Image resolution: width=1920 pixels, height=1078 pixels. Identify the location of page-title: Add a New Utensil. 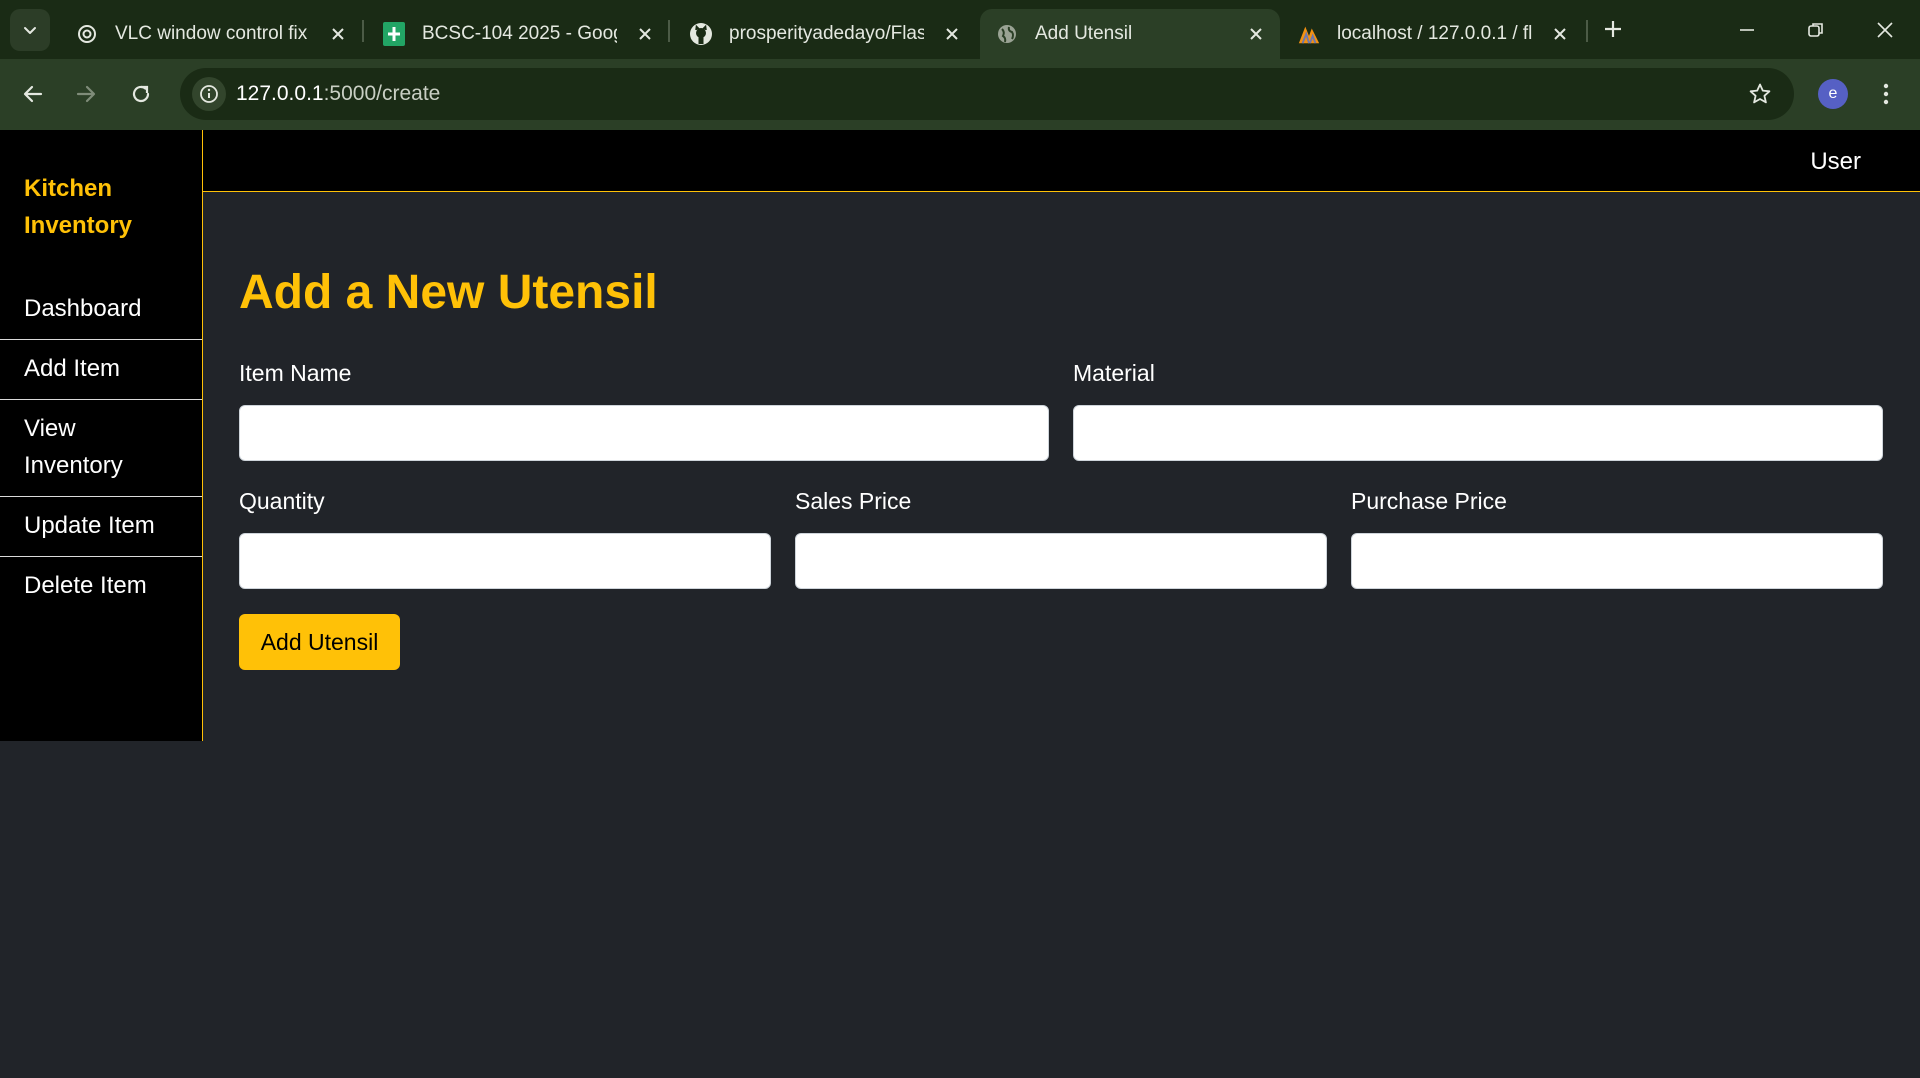
(448, 292).